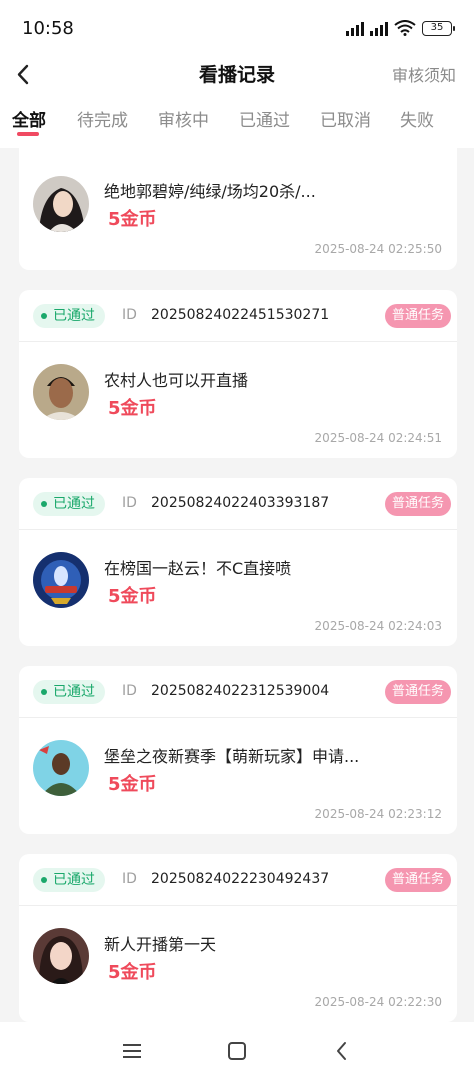  Describe the element at coordinates (237, 29) in the screenshot. I see `status-bar: 10:58 35` at that location.